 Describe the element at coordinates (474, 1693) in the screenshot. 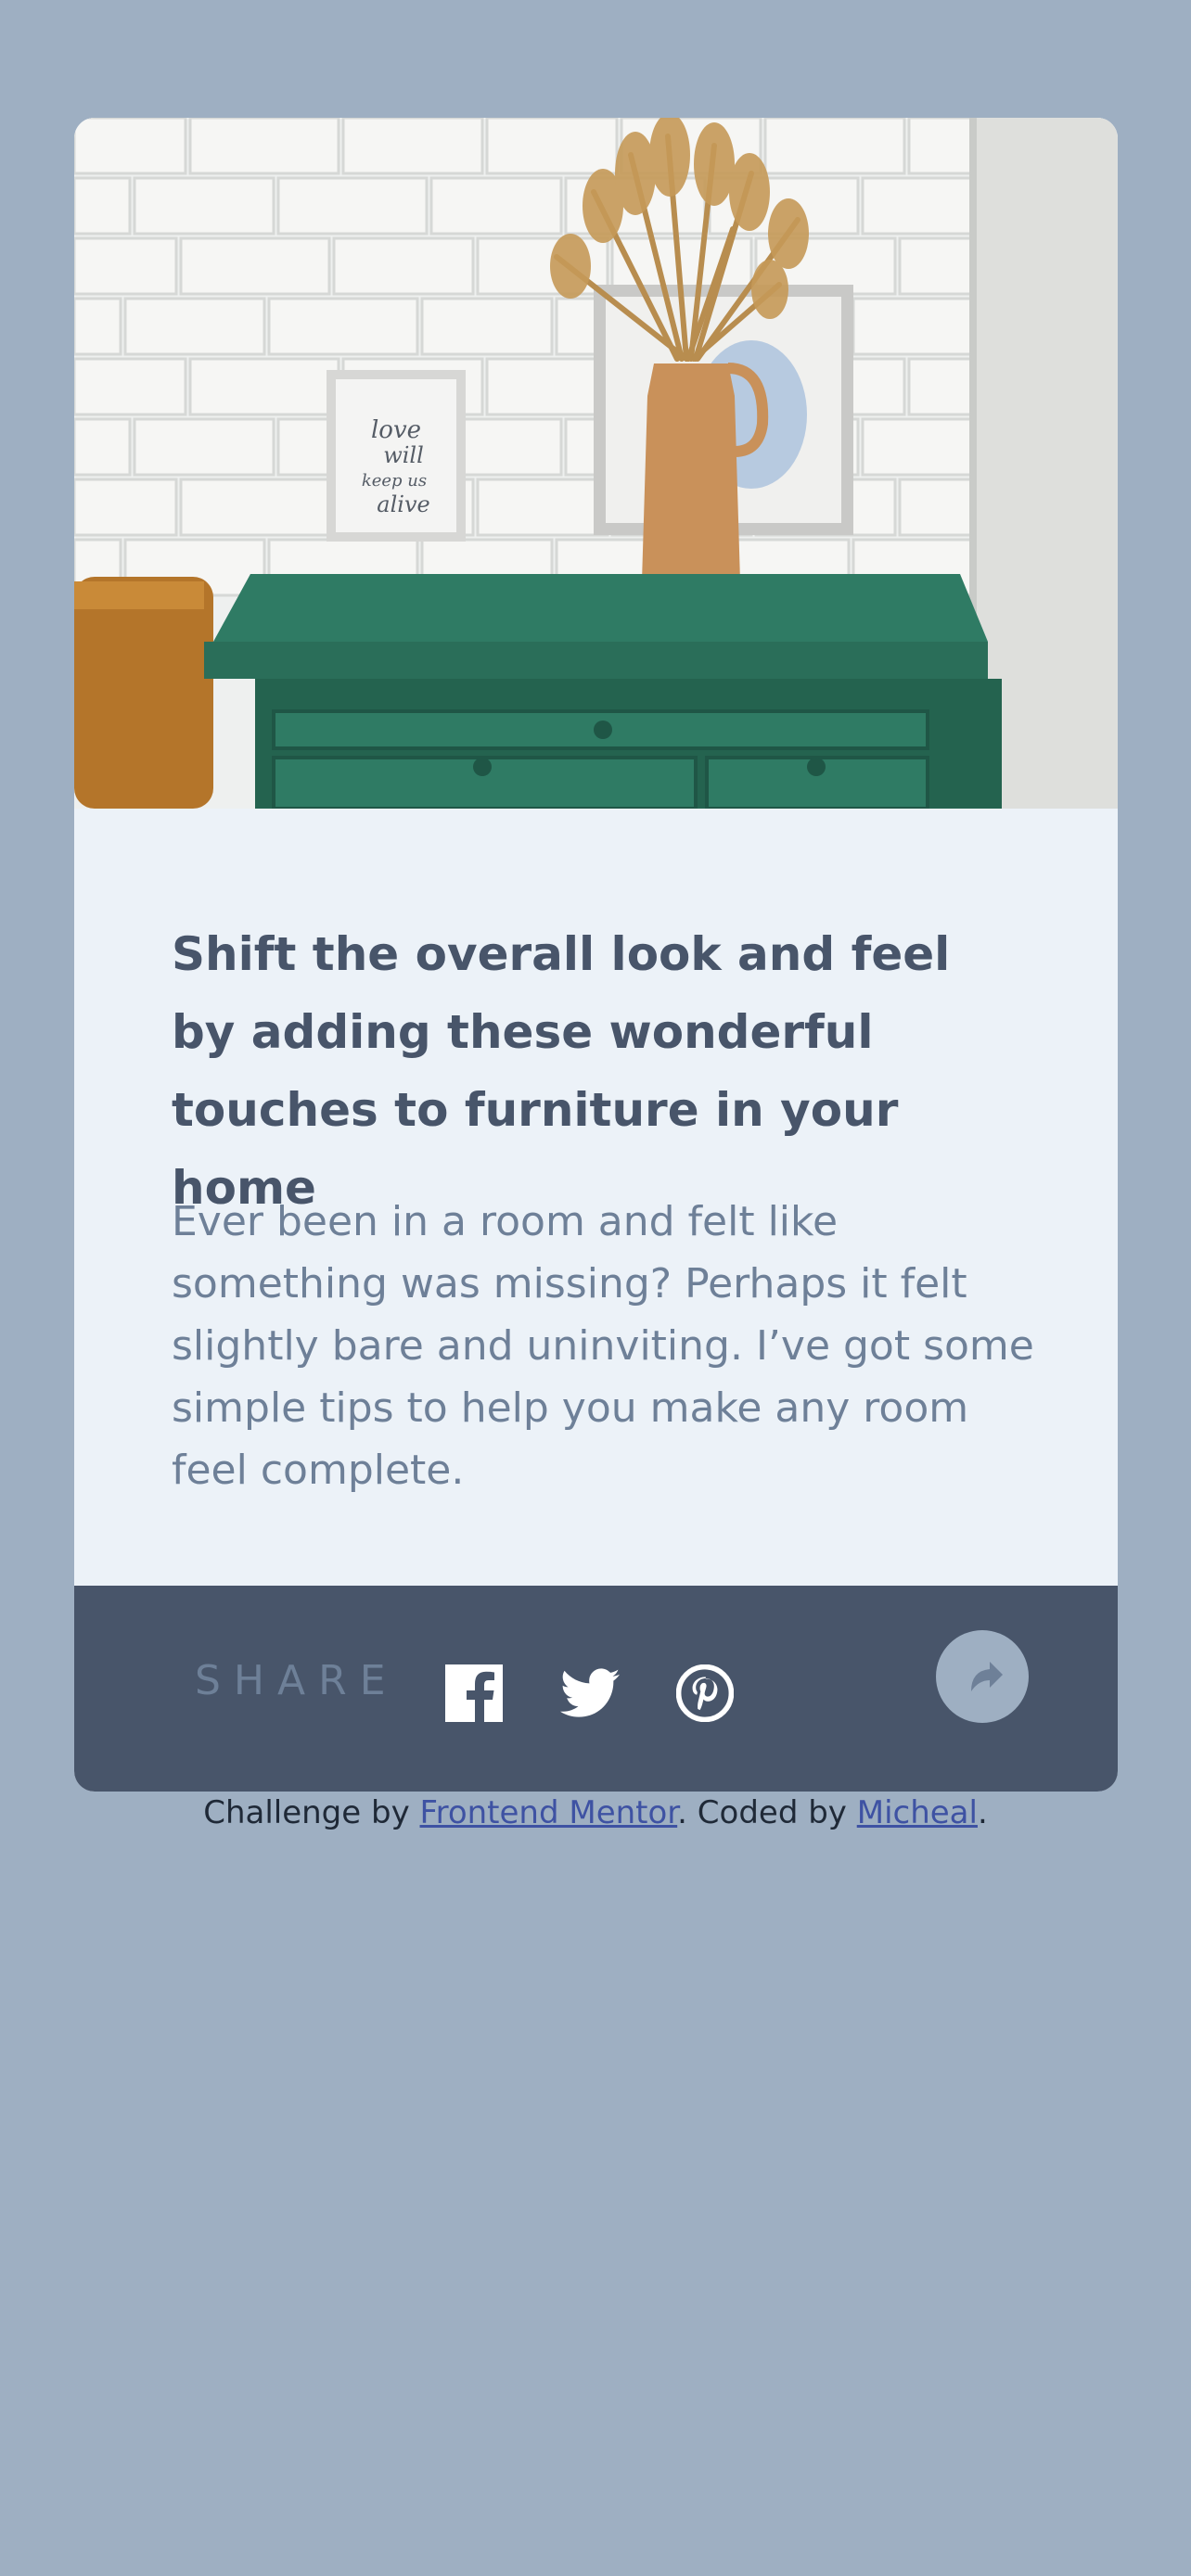

I see `facebook-icon` at that location.